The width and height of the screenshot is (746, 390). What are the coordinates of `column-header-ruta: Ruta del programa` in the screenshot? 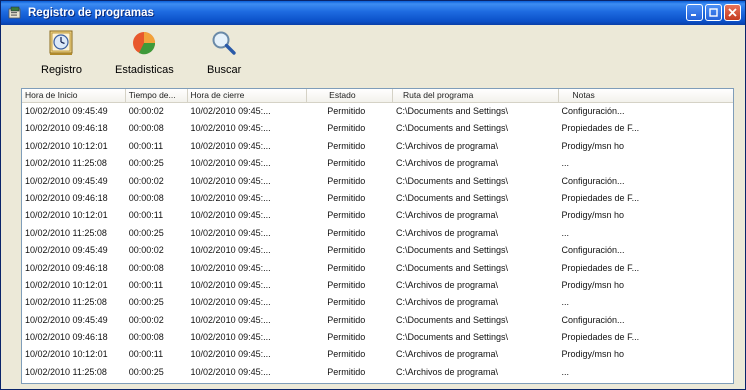 It's located at (475, 95).